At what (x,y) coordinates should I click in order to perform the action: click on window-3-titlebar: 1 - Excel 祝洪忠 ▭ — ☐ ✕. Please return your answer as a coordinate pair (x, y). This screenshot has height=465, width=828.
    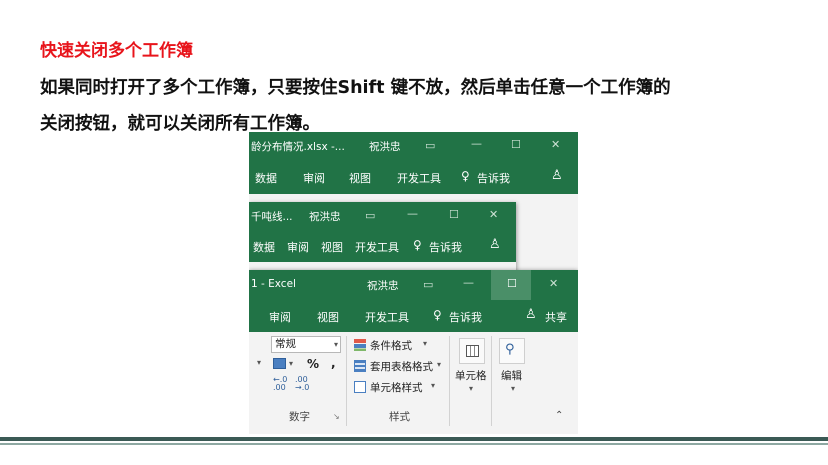
    Looking at the image, I should click on (413, 285).